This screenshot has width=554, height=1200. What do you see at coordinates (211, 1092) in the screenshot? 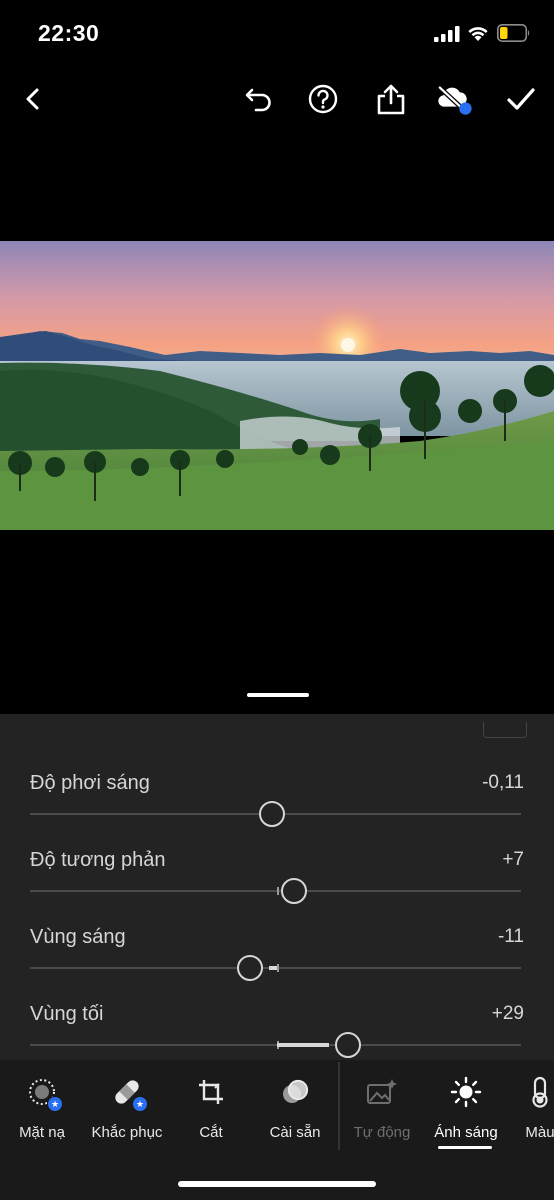
I see `crop-icon` at bounding box center [211, 1092].